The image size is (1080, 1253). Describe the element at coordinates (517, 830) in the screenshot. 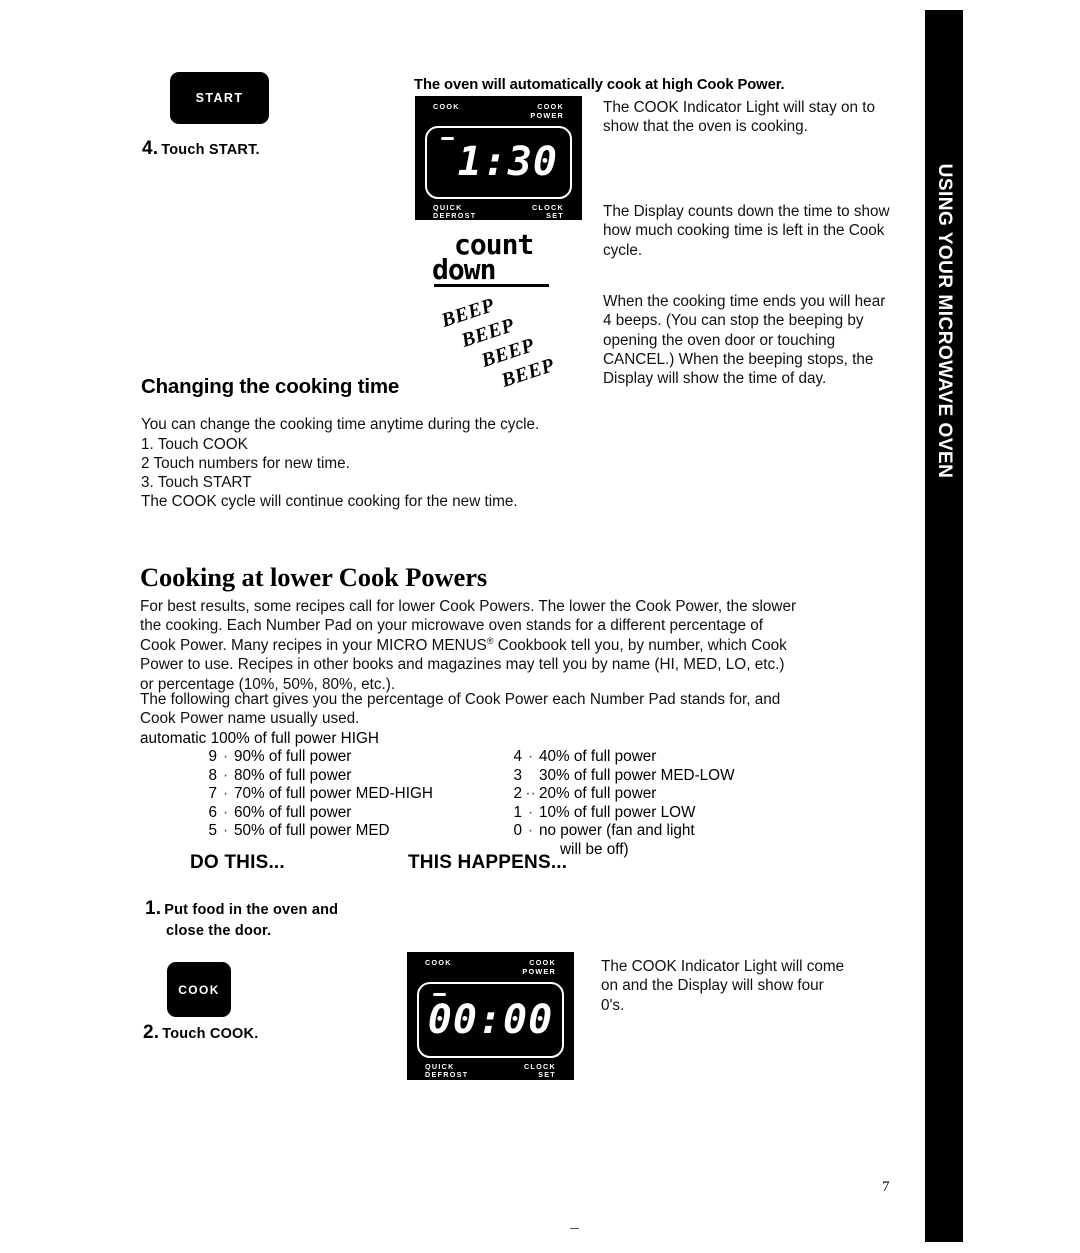

I see `power-pad-number: 0` at that location.